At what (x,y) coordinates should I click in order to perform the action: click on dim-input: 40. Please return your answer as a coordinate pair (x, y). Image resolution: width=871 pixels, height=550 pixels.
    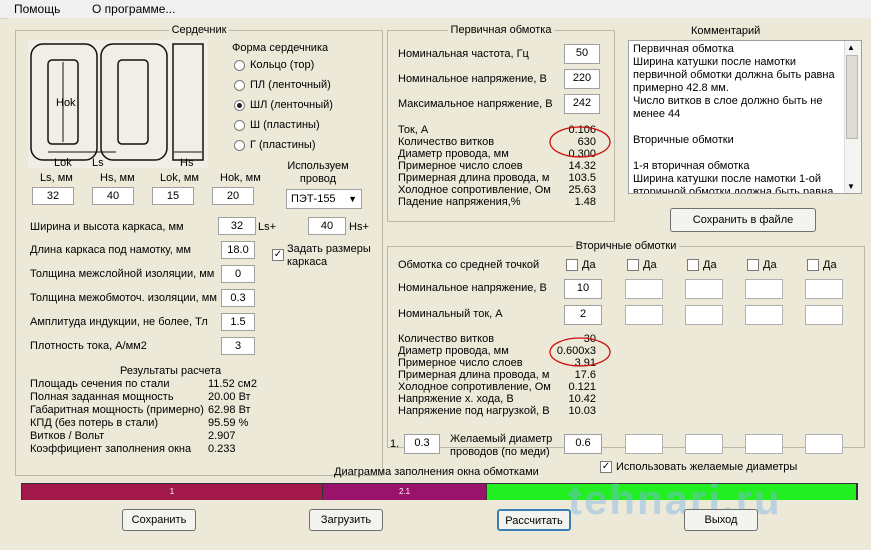
    Looking at the image, I should click on (113, 196).